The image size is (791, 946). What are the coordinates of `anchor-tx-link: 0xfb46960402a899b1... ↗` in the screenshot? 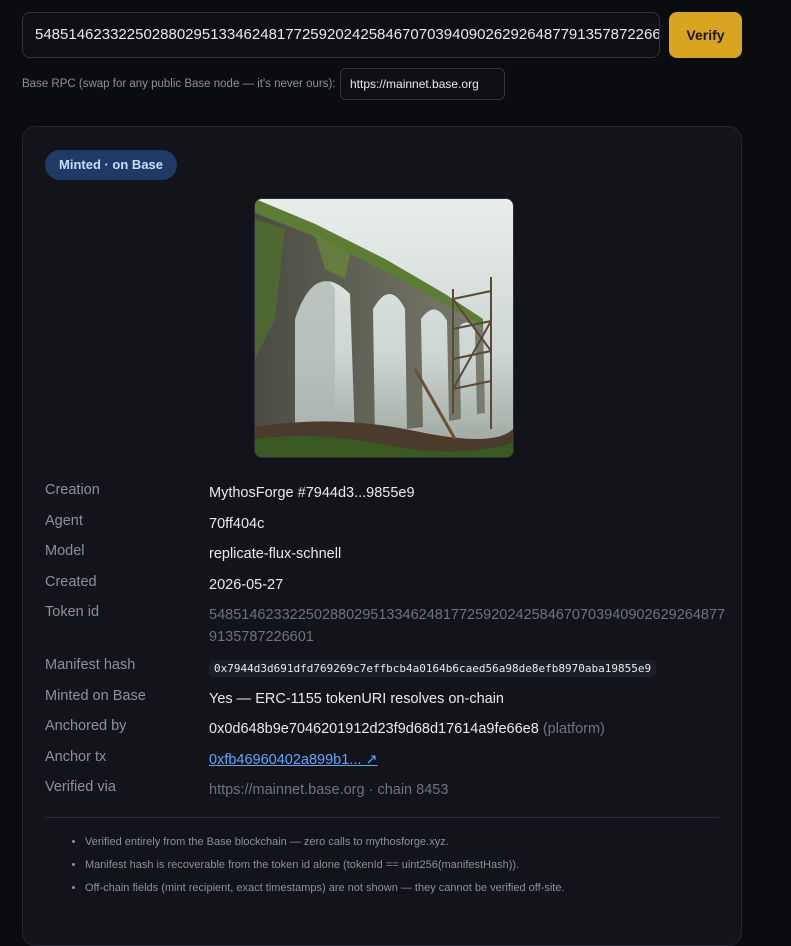 It's located at (293, 760).